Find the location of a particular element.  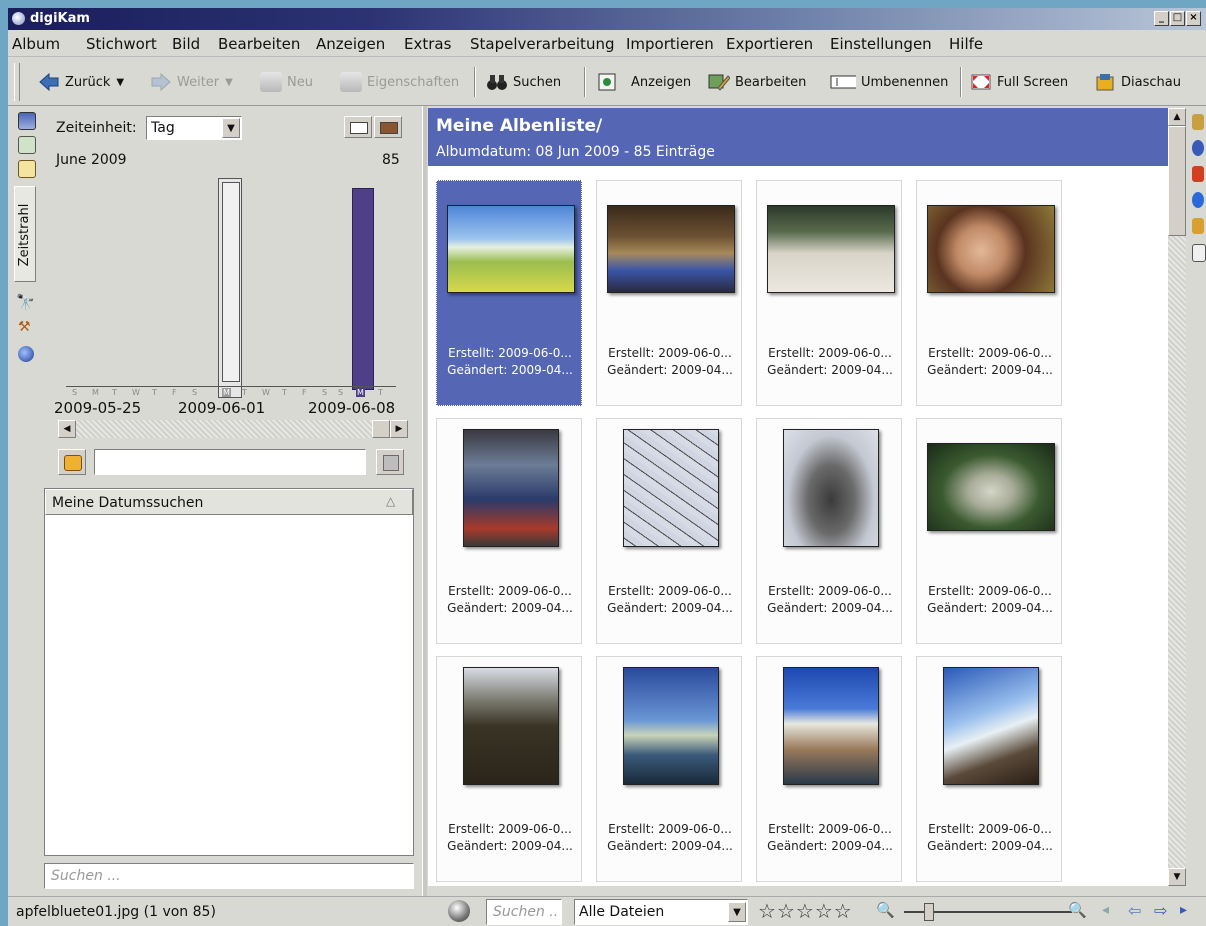

tools-icon: ⚒ is located at coordinates (24, 327).